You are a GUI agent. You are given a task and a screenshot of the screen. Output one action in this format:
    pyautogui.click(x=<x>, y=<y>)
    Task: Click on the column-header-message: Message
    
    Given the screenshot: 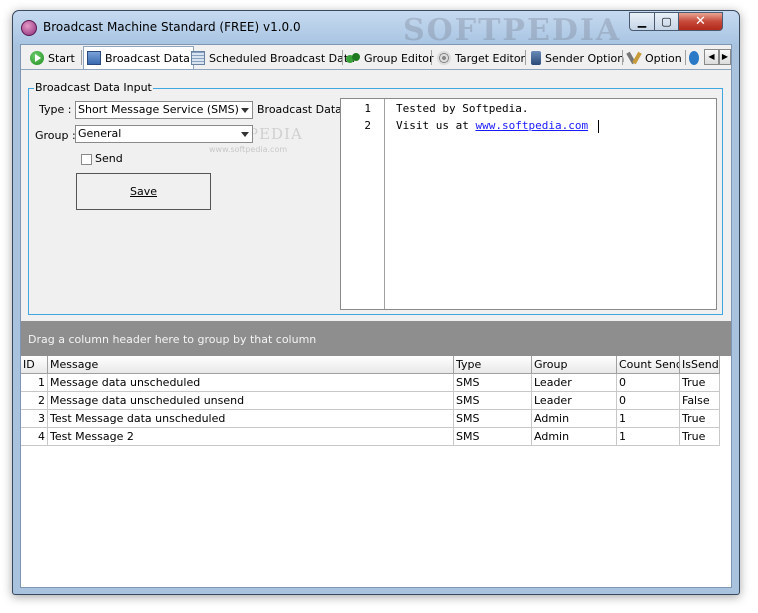 What is the action you would take?
    pyautogui.click(x=251, y=365)
    